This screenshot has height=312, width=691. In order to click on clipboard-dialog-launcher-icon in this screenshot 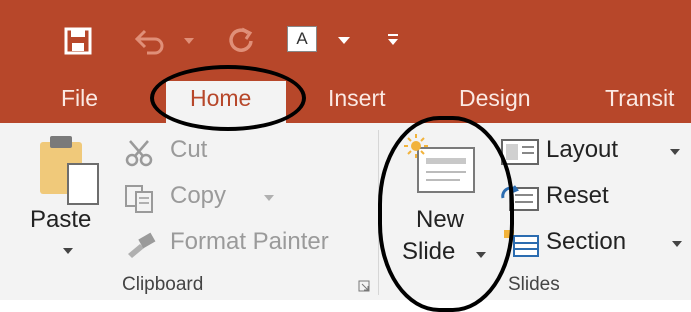, I will do `click(364, 286)`.